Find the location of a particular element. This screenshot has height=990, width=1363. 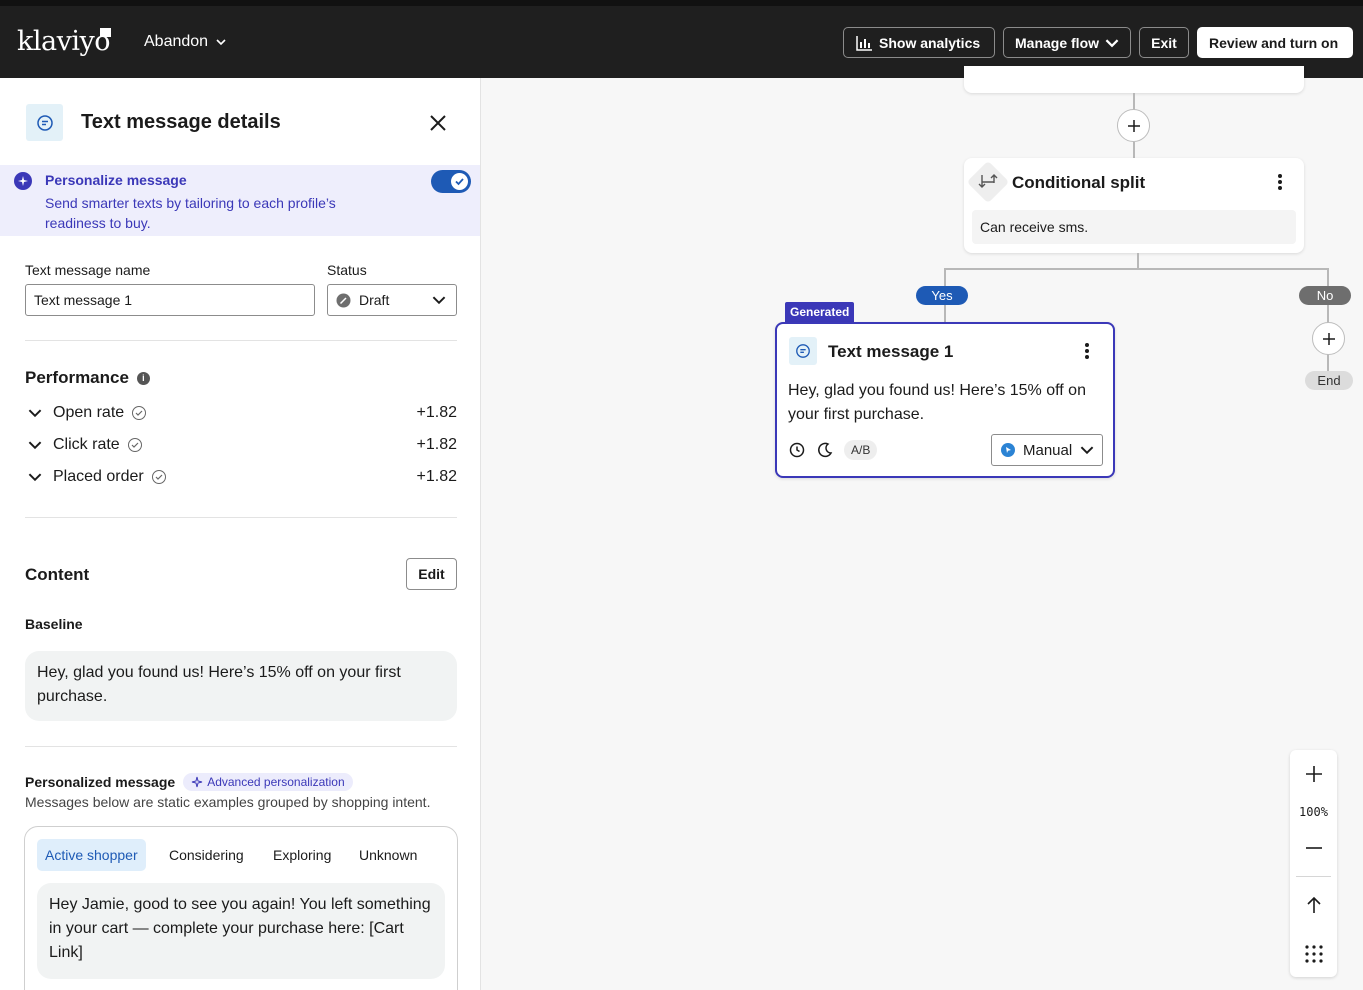

message-name-value: Text message 1 is located at coordinates (83, 300).